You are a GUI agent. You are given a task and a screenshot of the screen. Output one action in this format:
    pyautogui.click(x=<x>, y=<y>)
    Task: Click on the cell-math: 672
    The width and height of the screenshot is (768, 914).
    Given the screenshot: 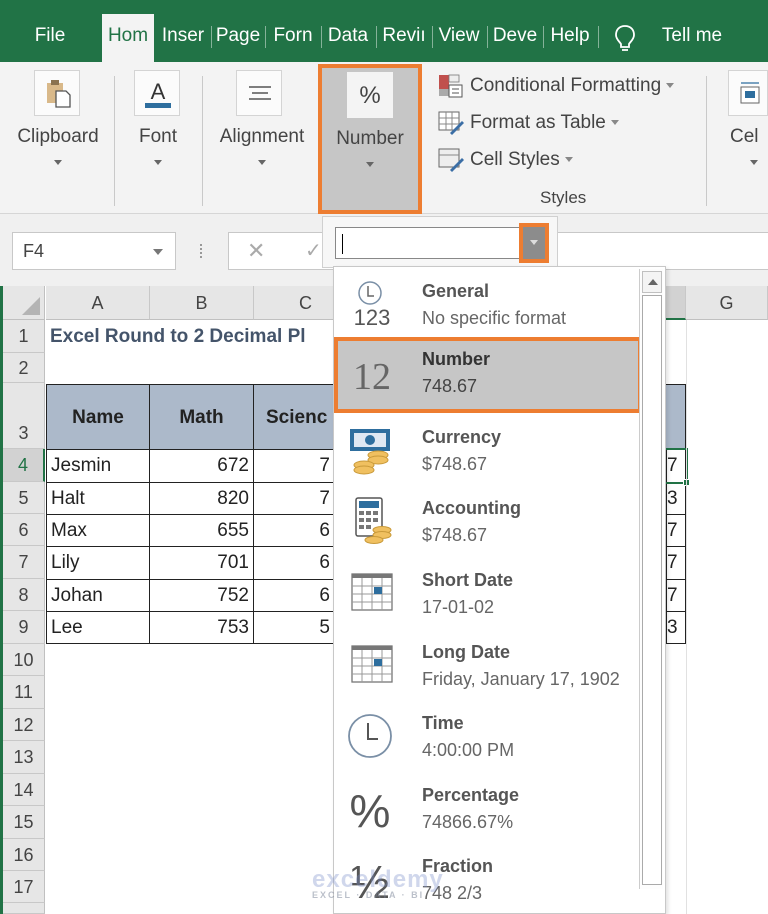 What is the action you would take?
    pyautogui.click(x=201, y=466)
    